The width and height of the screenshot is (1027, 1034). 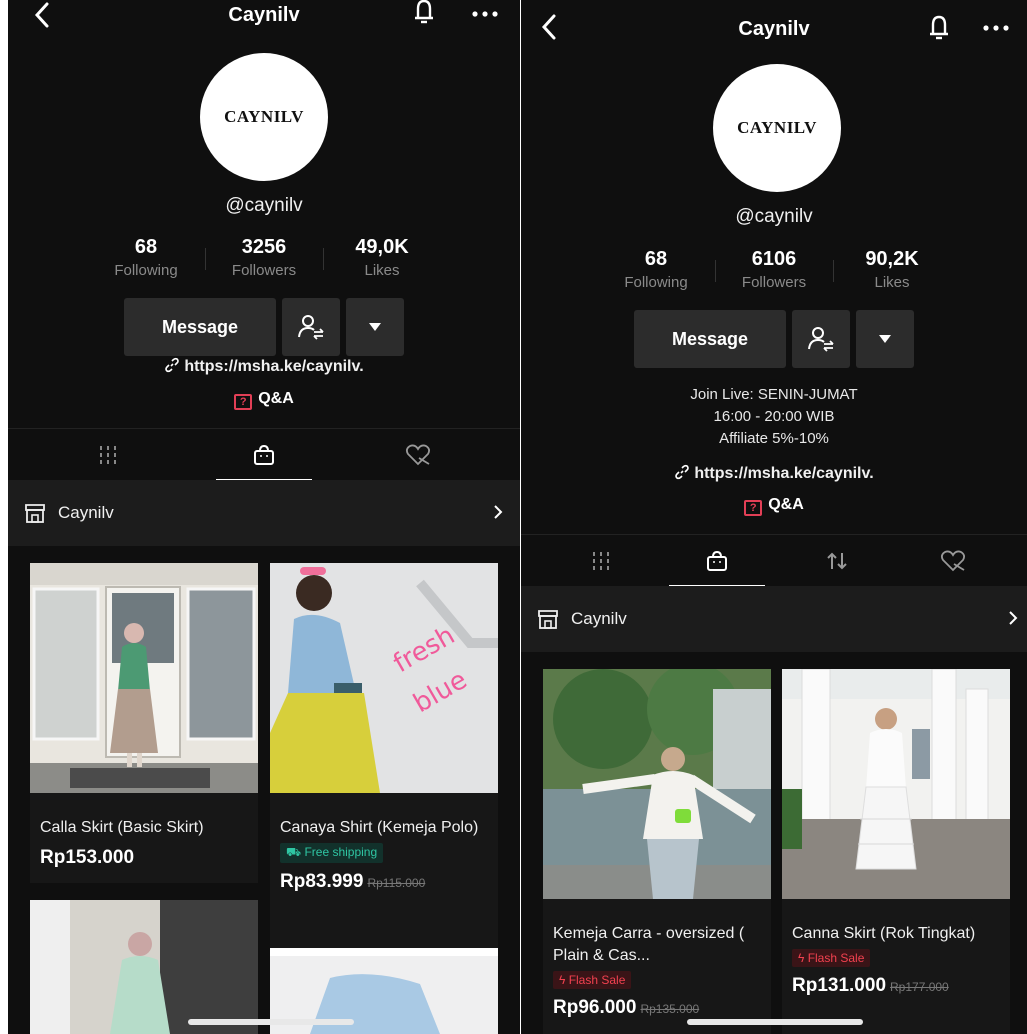 I want to click on chevron-right-icon, so click(x=498, y=512).